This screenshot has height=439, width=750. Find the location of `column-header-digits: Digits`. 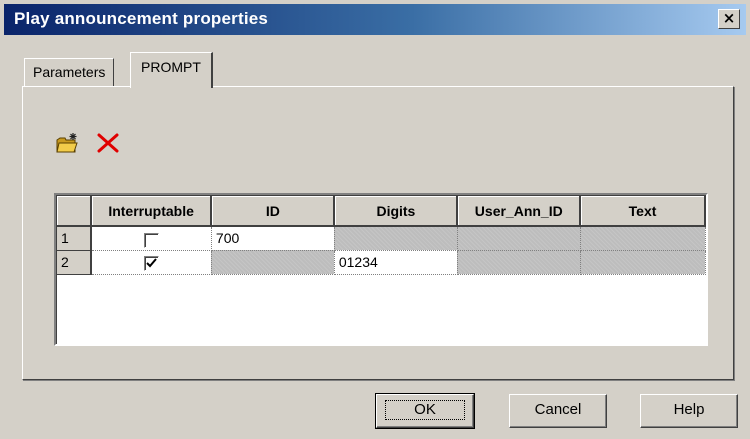

column-header-digits: Digits is located at coordinates (396, 211).